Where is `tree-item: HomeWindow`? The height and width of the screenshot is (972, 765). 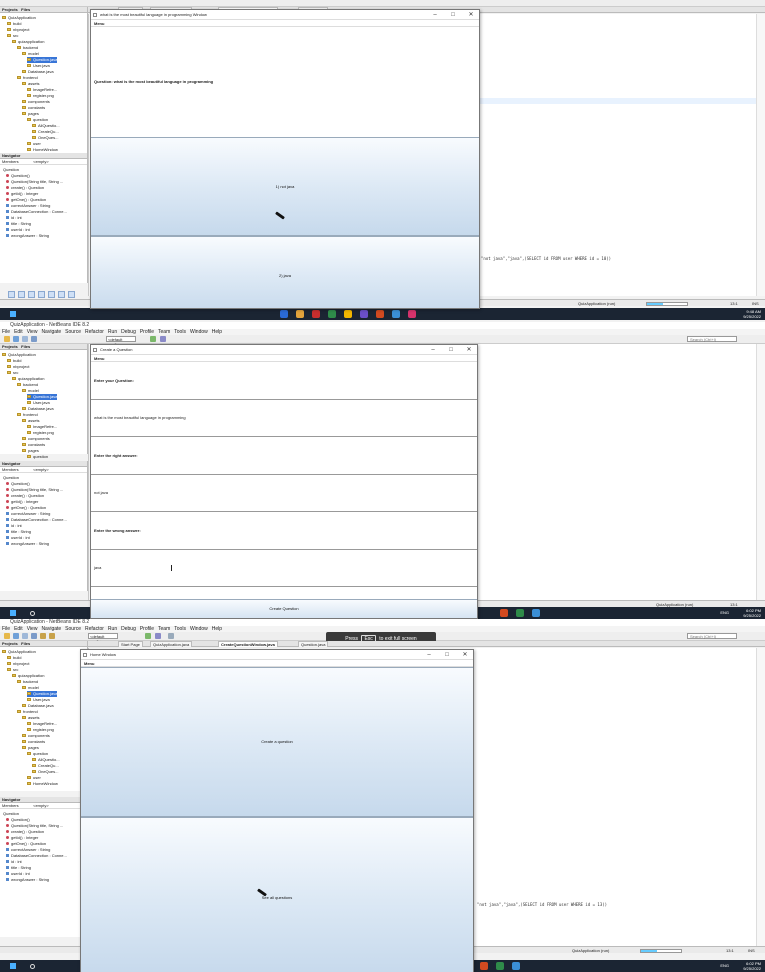
tree-item: HomeWindow is located at coordinates (42, 784).